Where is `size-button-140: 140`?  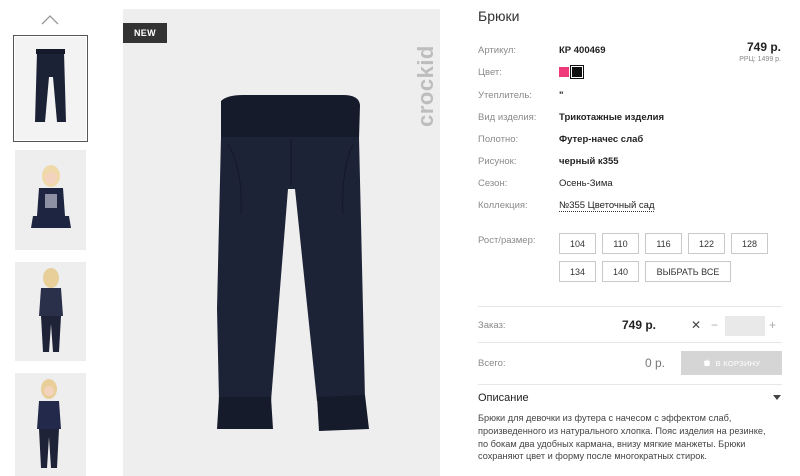 size-button-140: 140 is located at coordinates (620, 271).